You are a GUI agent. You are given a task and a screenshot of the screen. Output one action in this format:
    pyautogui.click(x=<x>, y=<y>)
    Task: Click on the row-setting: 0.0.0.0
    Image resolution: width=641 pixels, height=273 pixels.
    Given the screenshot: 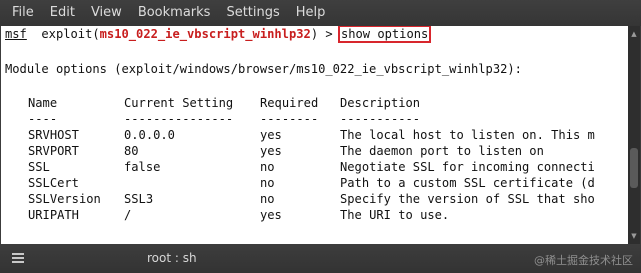 What is the action you would take?
    pyautogui.click(x=149, y=135)
    